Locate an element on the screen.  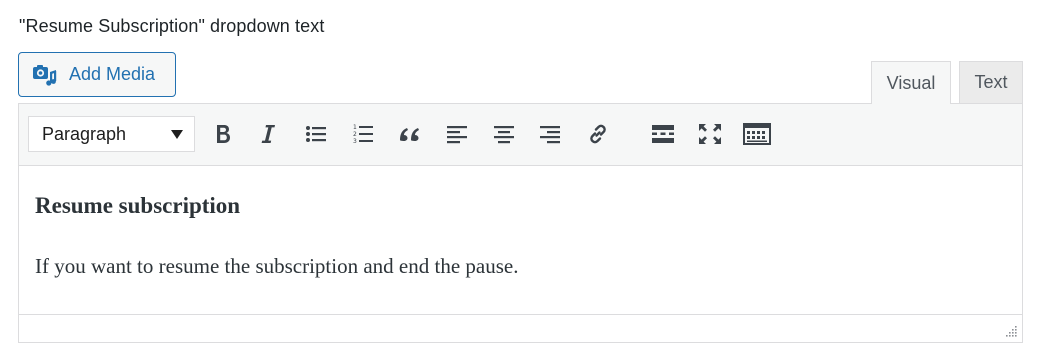
svg-text: 2 is located at coordinates (355, 134).